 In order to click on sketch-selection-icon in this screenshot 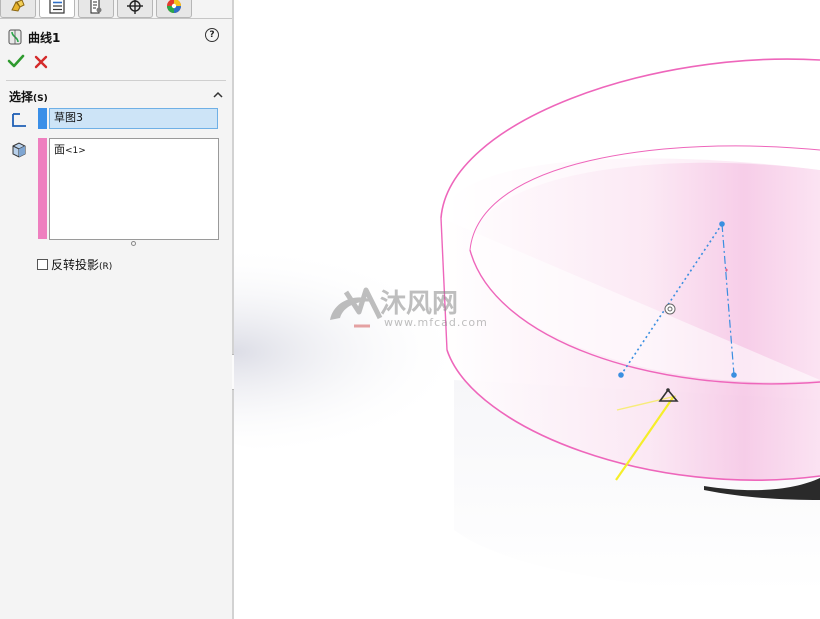, I will do `click(19, 120)`.